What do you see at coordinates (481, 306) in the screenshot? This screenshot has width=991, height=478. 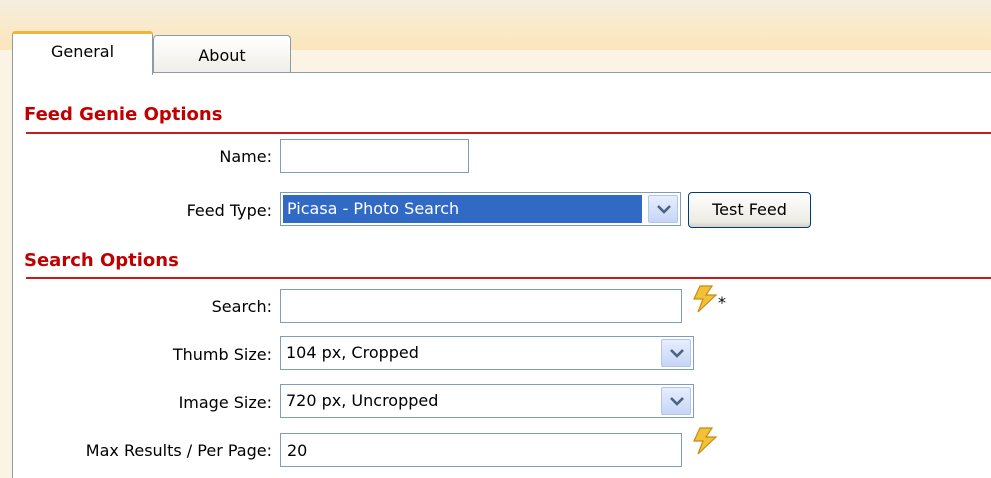 I see `search-input` at bounding box center [481, 306].